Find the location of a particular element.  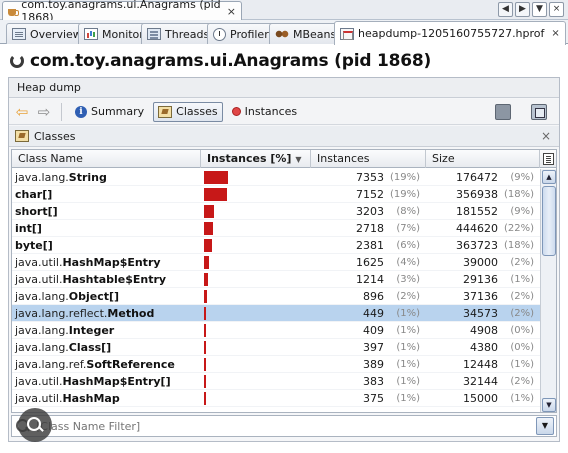

tab-profiler: Profiler is located at coordinates (241, 33).